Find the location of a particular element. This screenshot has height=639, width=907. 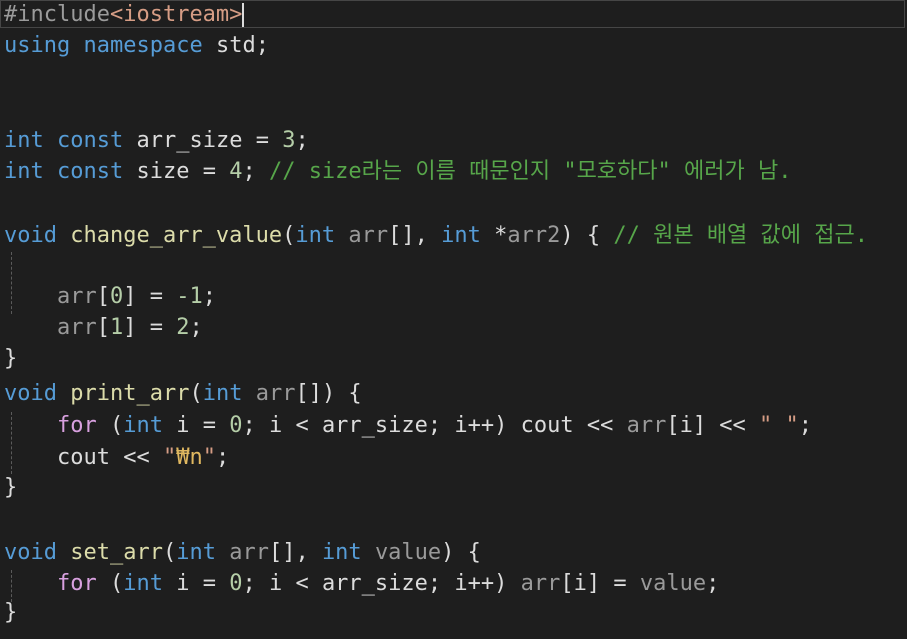

code-line-1: #include<iostream> is located at coordinates (124, 15).